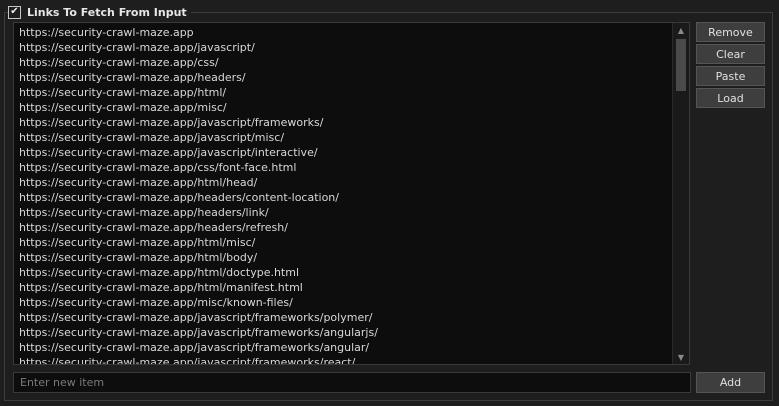 This screenshot has width=779, height=406. Describe the element at coordinates (344, 62) in the screenshot. I see `list-item: https://security-crawl-maze.app/css/` at that location.